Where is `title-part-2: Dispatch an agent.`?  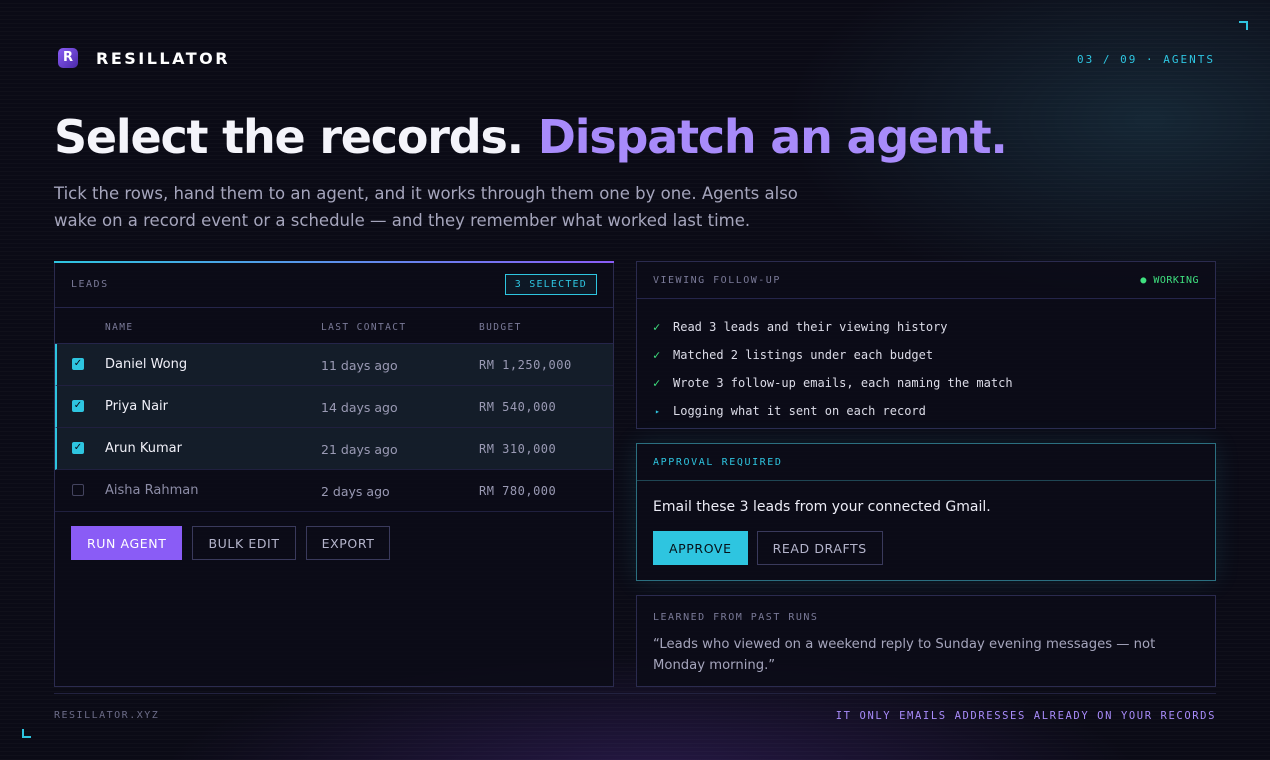
title-part-2: Dispatch an agent. is located at coordinates (772, 137).